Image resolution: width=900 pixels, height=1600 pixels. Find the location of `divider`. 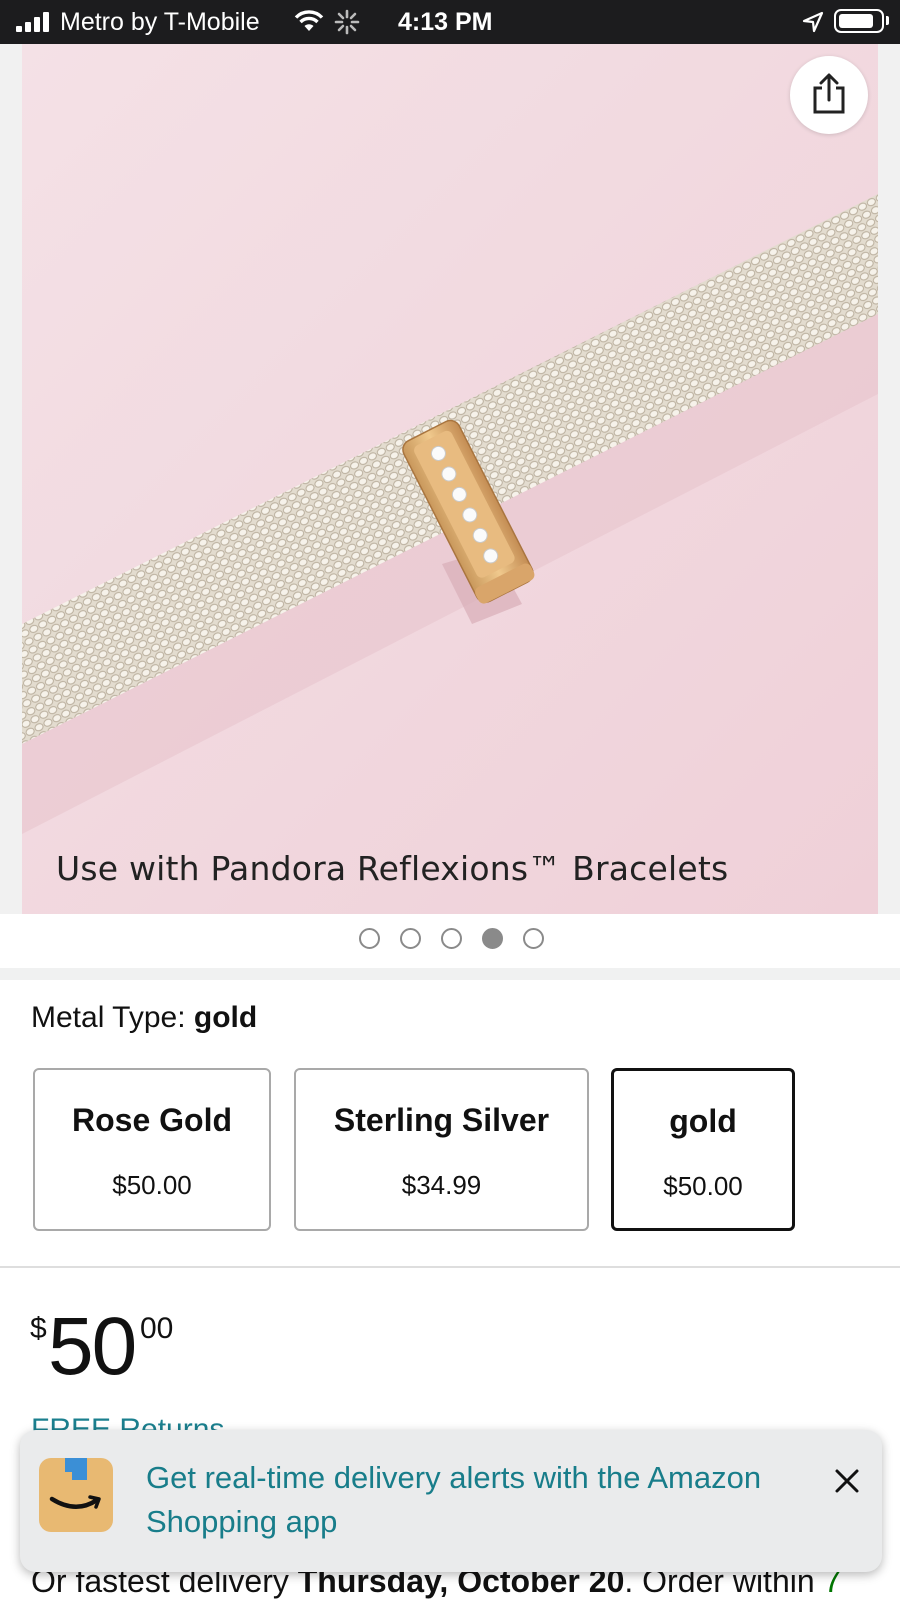

divider is located at coordinates (450, 1267).